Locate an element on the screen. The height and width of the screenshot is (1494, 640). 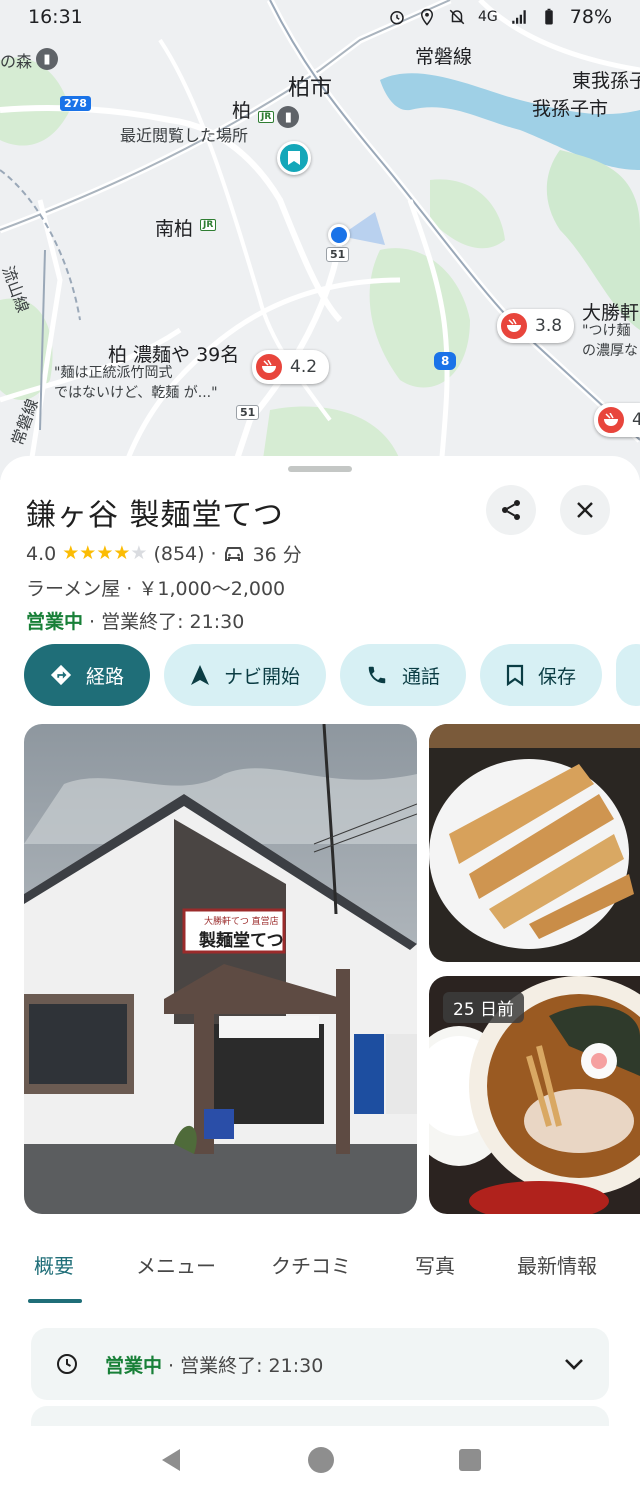
tab-updates: 最新情報 is located at coordinates (557, 1264).